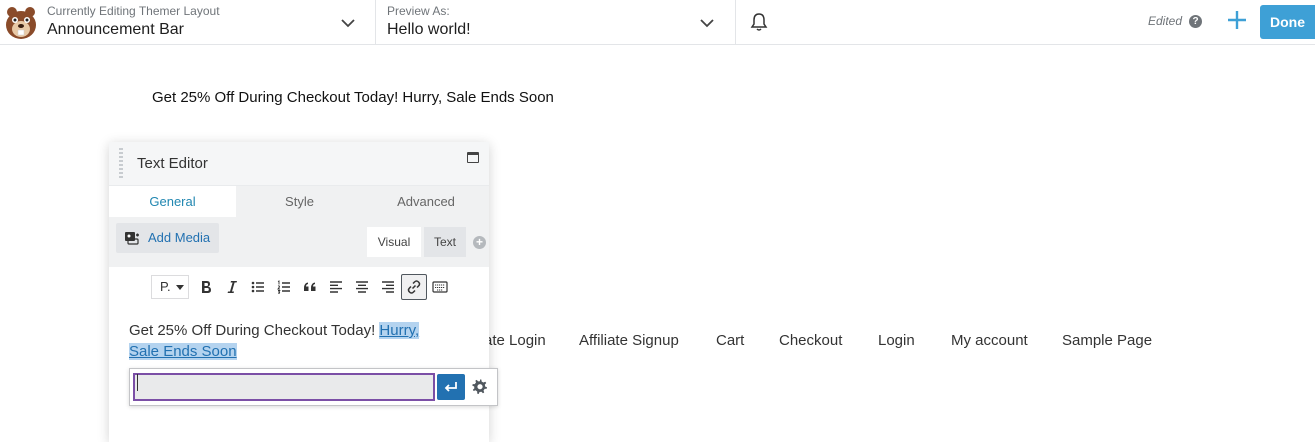 The height and width of the screenshot is (442, 1315). Describe the element at coordinates (445, 242) in the screenshot. I see `text-mode-tab: Text` at that location.